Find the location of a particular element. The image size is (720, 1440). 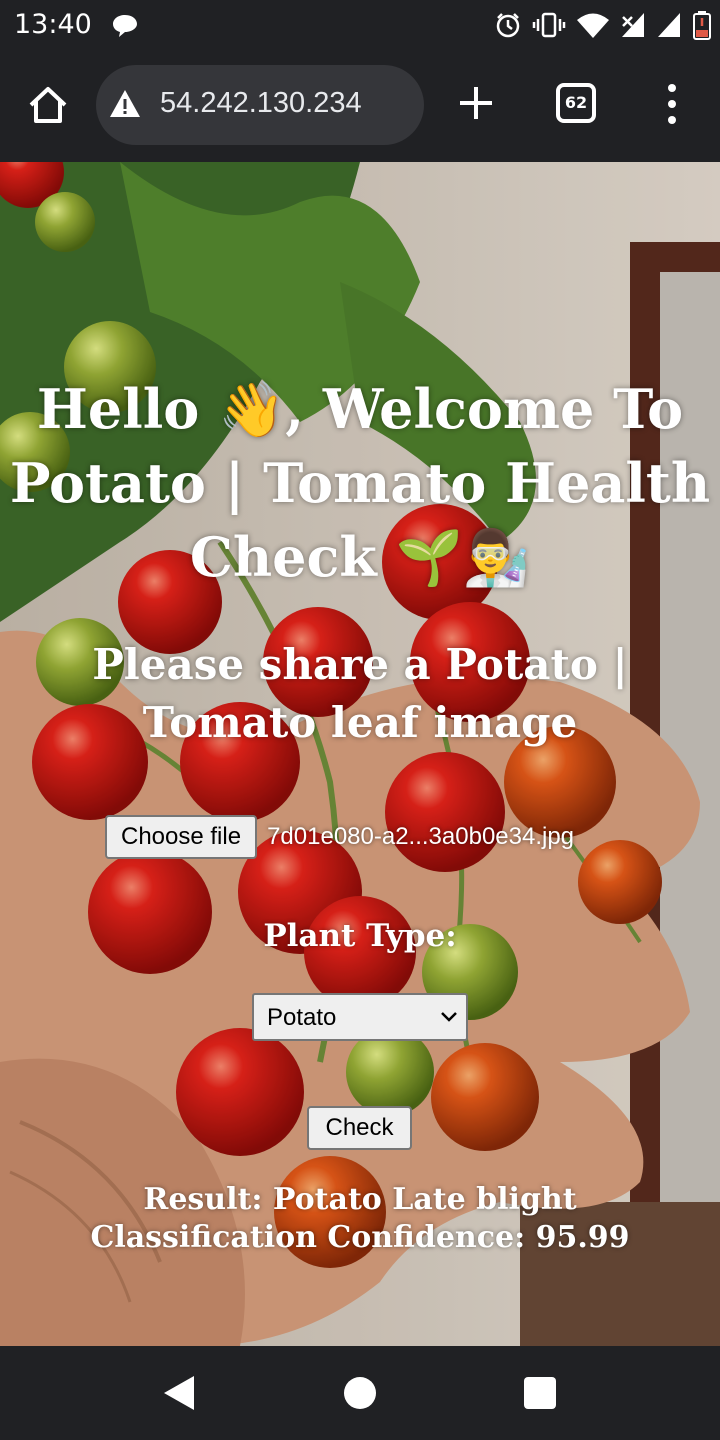

status-icons is located at coordinates (603, 25).